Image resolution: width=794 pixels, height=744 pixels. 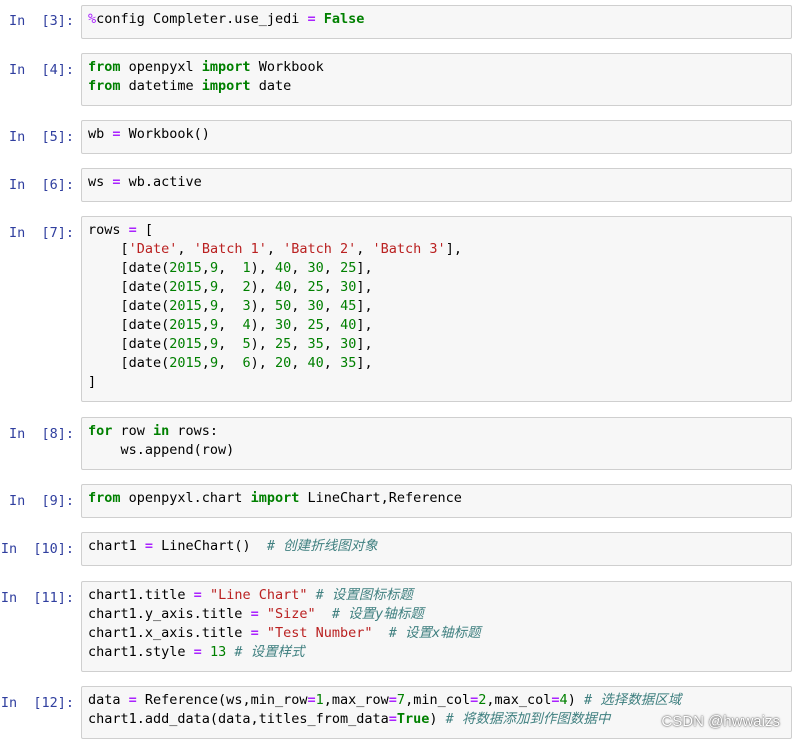 I want to click on code-token: ), so click(x=575, y=700).